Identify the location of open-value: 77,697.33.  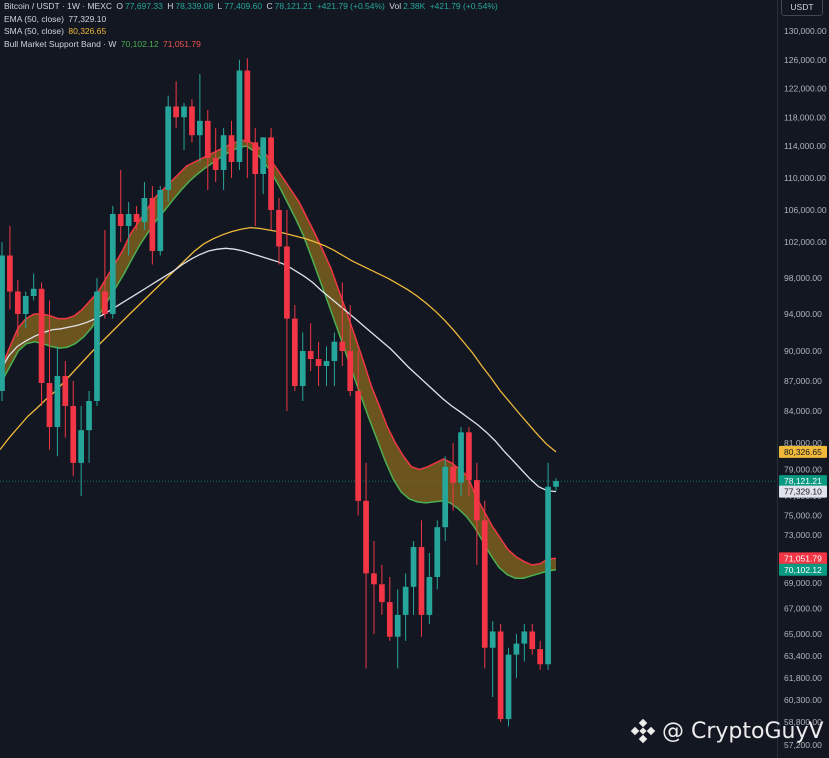
(144, 6).